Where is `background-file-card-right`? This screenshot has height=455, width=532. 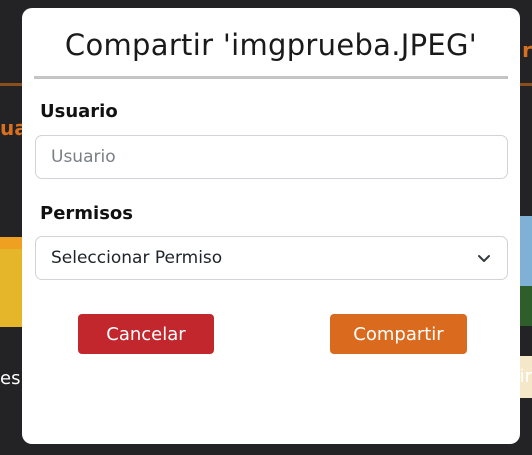 background-file-card-right is located at coordinates (525, 271).